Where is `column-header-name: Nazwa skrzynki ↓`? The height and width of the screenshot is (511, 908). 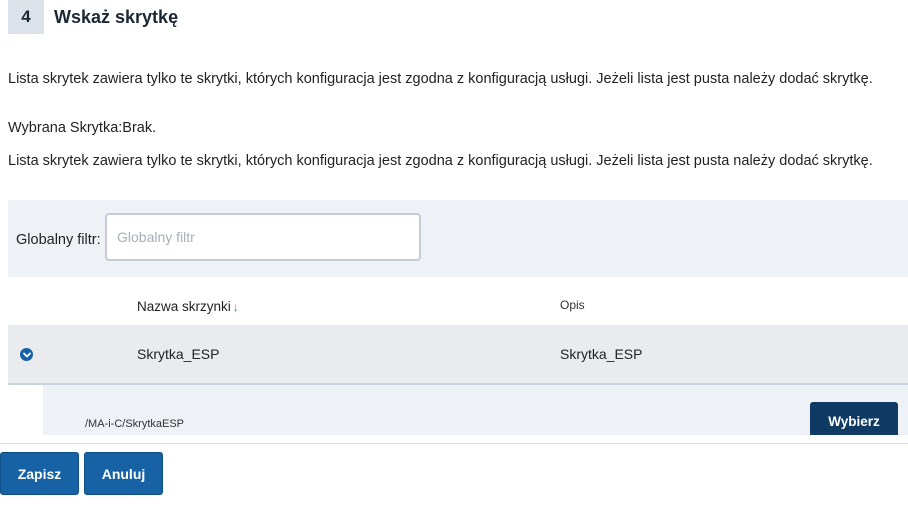
column-header-name: Nazwa skrzynki ↓ is located at coordinates (188, 306).